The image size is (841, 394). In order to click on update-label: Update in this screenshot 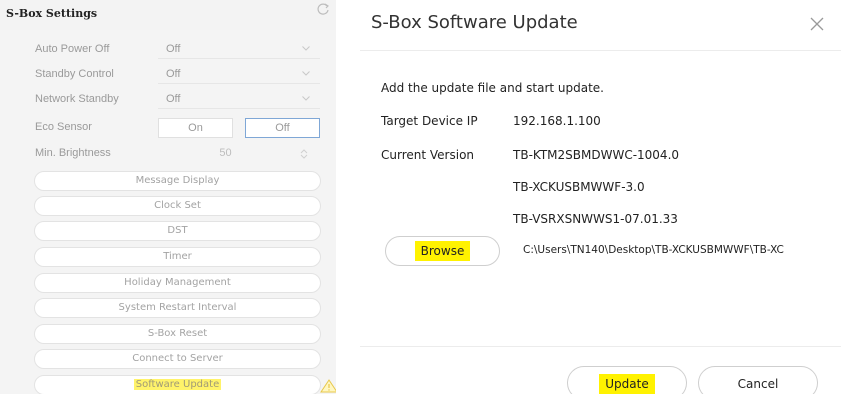, I will do `click(627, 384)`.